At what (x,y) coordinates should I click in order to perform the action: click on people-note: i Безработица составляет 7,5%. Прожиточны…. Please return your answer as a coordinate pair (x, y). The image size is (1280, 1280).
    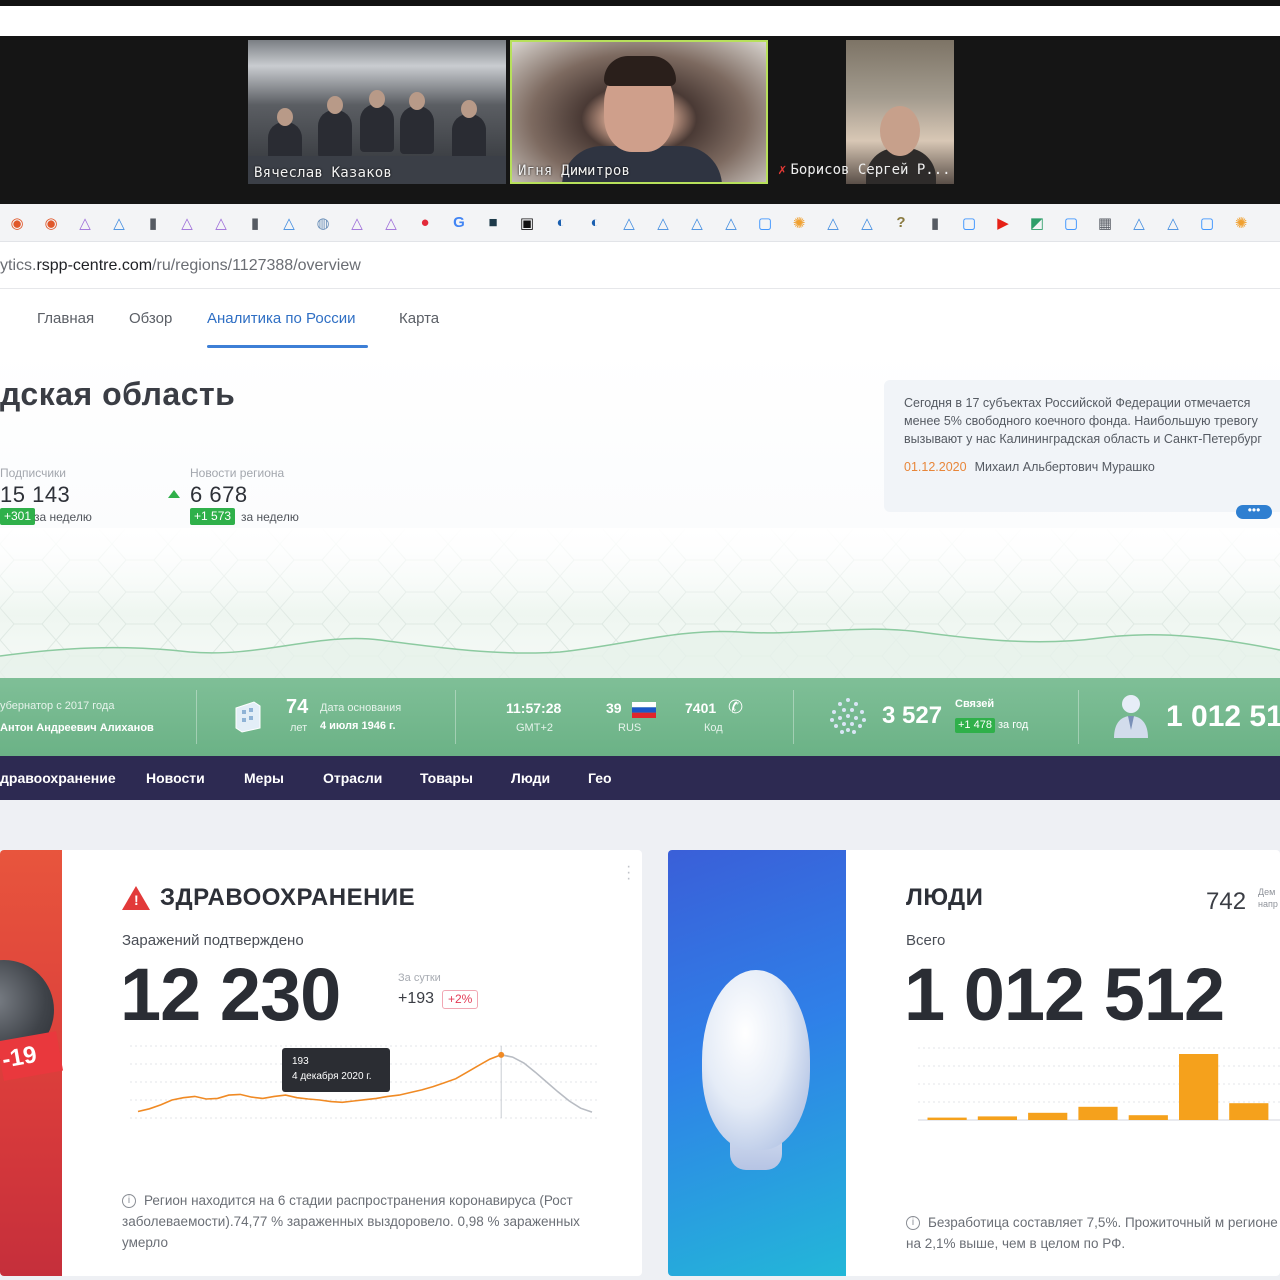
    Looking at the image, I should click on (1093, 1233).